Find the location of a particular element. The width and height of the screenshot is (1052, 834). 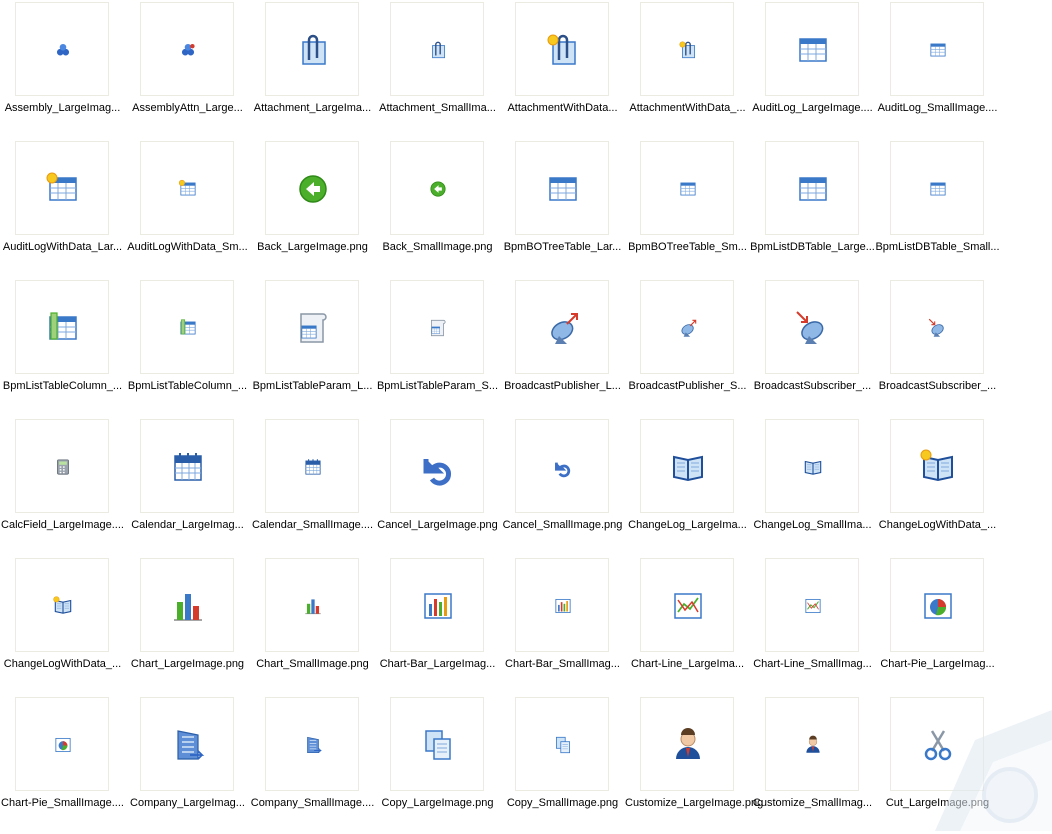

file-item: Cancel_LargeImage.png is located at coordinates (437, 486).